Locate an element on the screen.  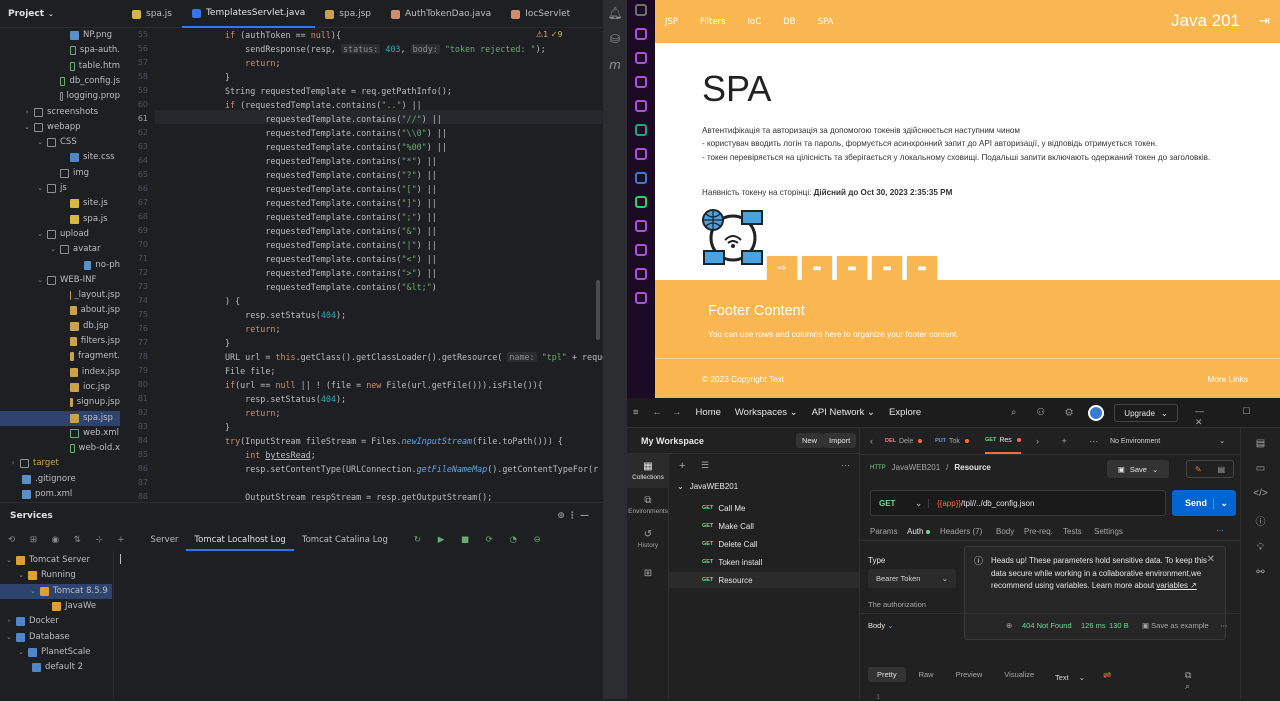
services-tree-item: ⌄Running is located at coordinates (56, 575).